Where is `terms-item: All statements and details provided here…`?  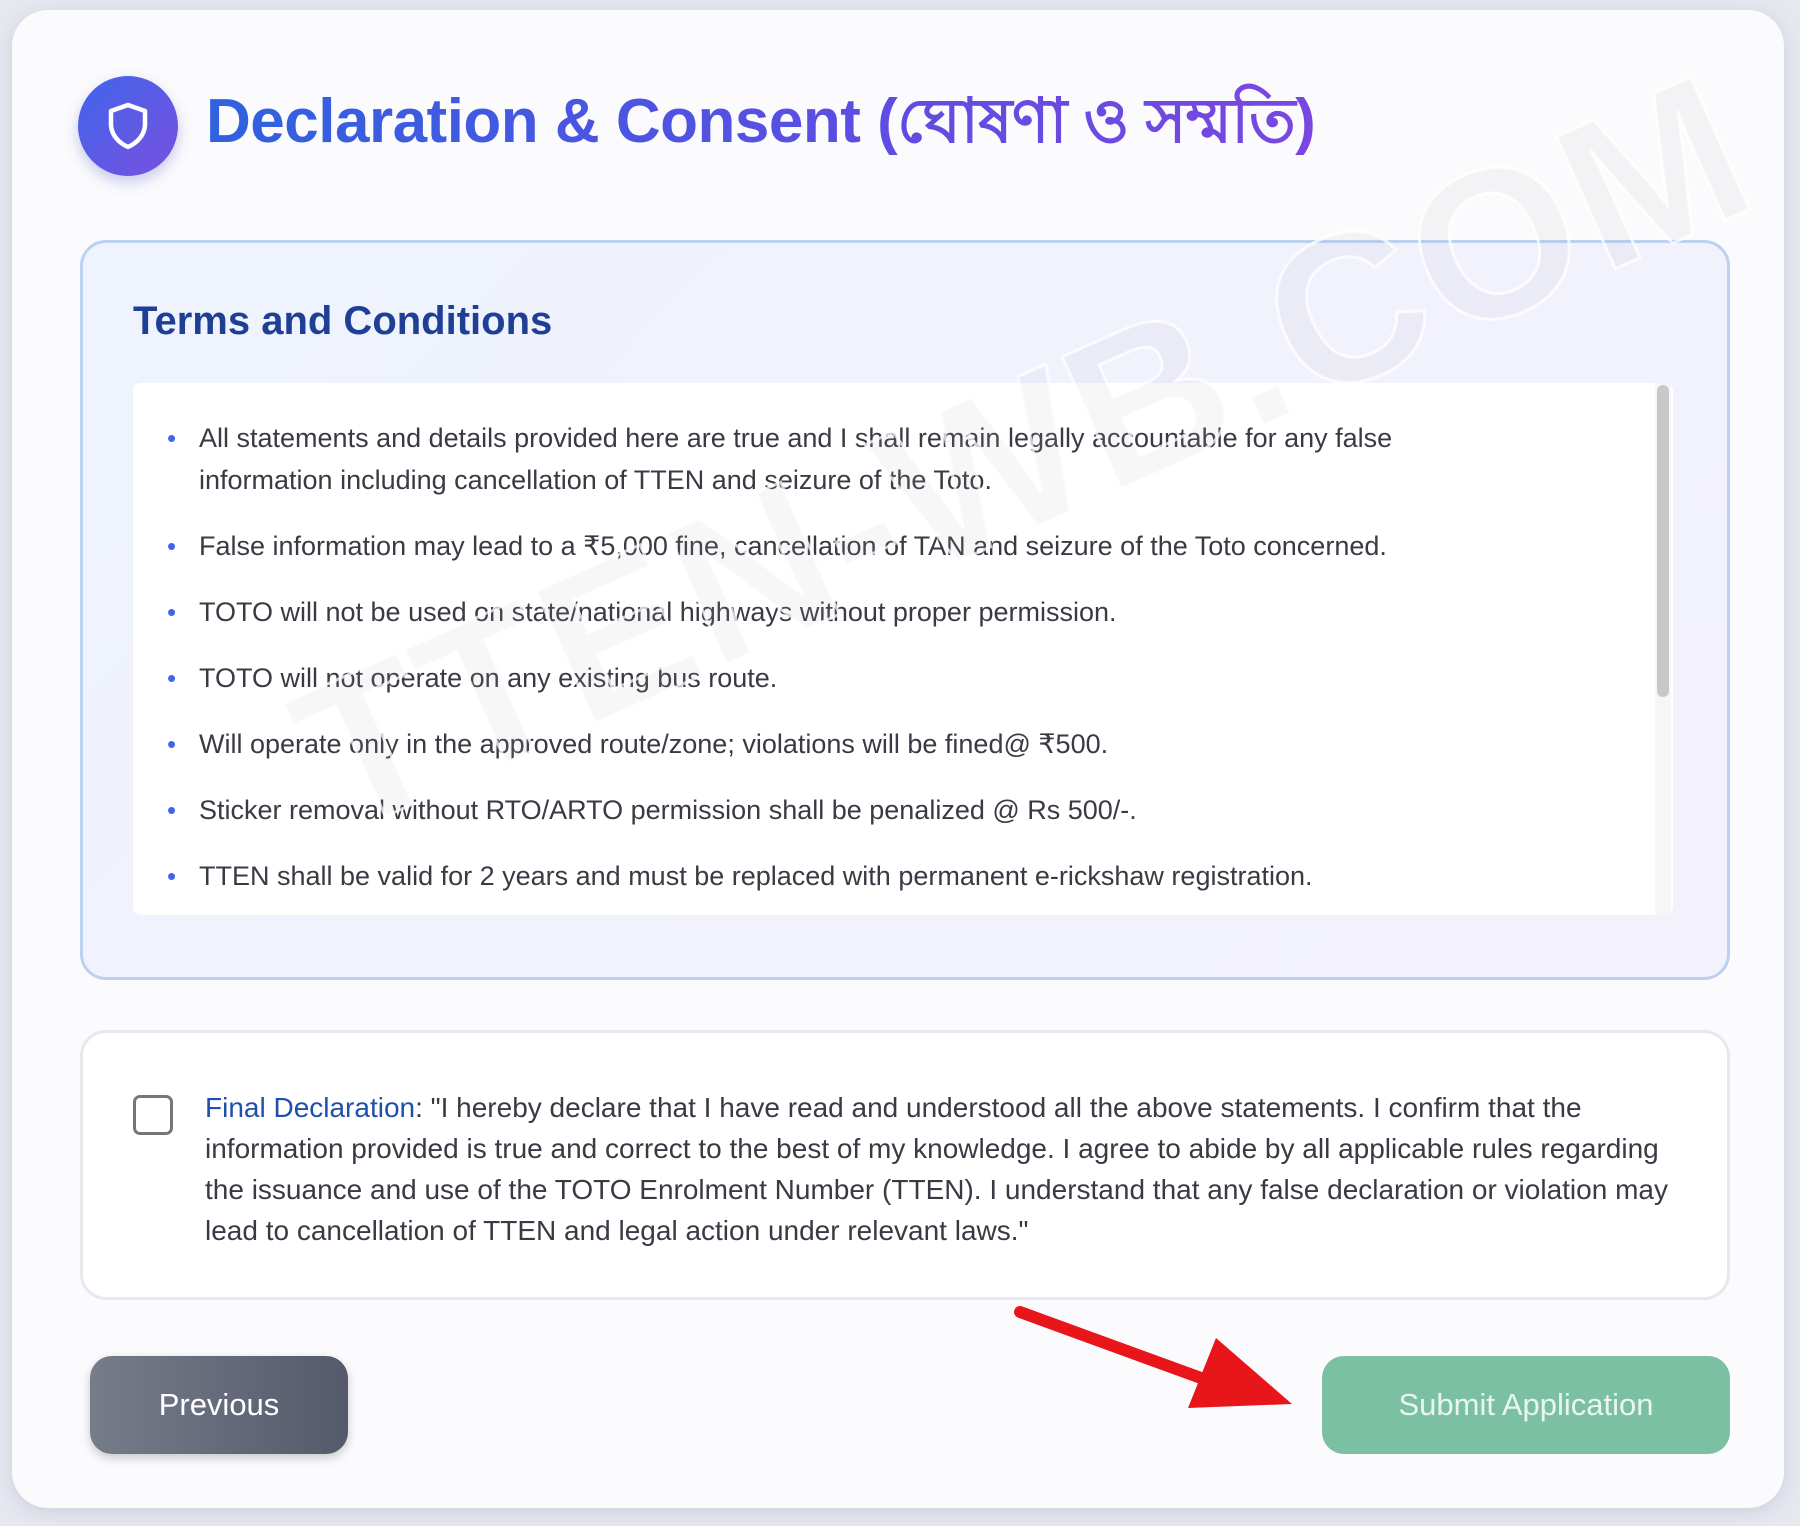 terms-item: All statements and details provided here… is located at coordinates (820, 459).